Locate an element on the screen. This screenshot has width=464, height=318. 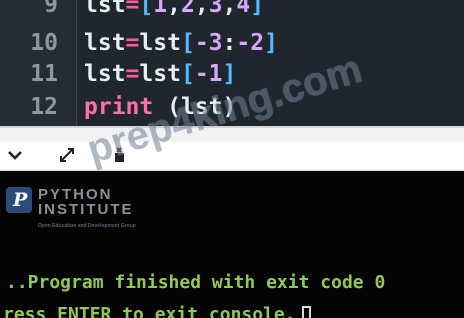
console-line-text: ress ENTER to exit console. is located at coordinates (149, 311).